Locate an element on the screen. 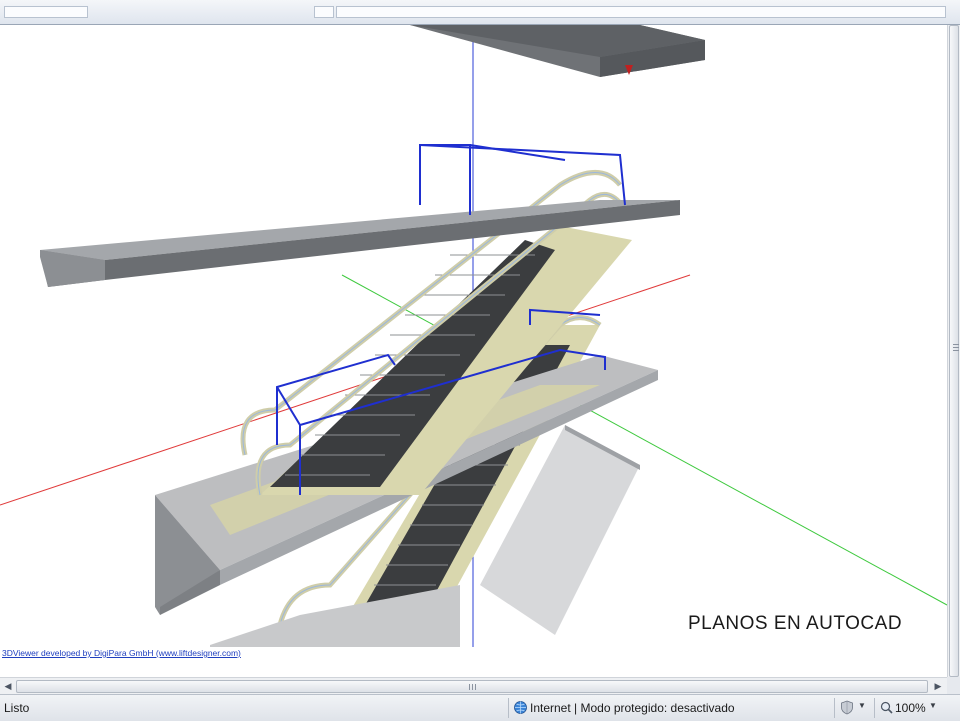  horizontal-scroll-thumb is located at coordinates (472, 686).